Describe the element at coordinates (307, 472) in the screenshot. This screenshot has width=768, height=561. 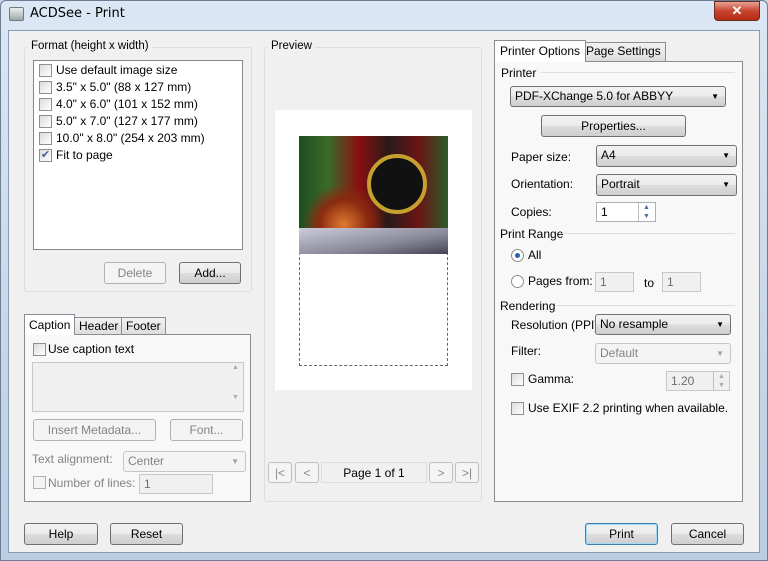
I see `prev-page-button: <` at that location.